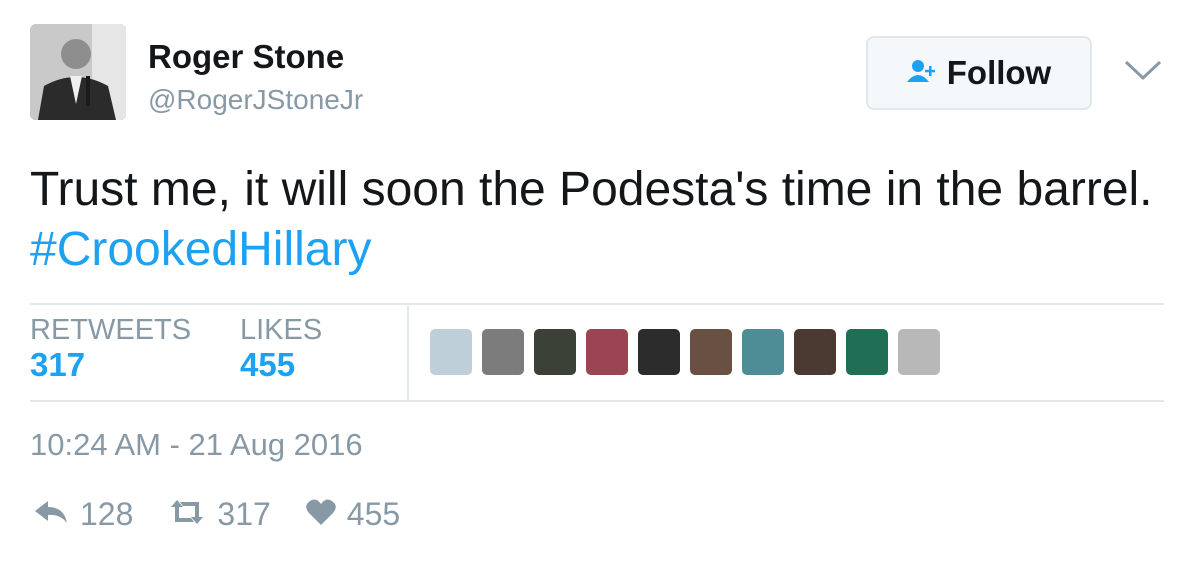 This screenshot has width=1200, height=565. What do you see at coordinates (246, 57) in the screenshot?
I see `display-name: Roger Stone` at bounding box center [246, 57].